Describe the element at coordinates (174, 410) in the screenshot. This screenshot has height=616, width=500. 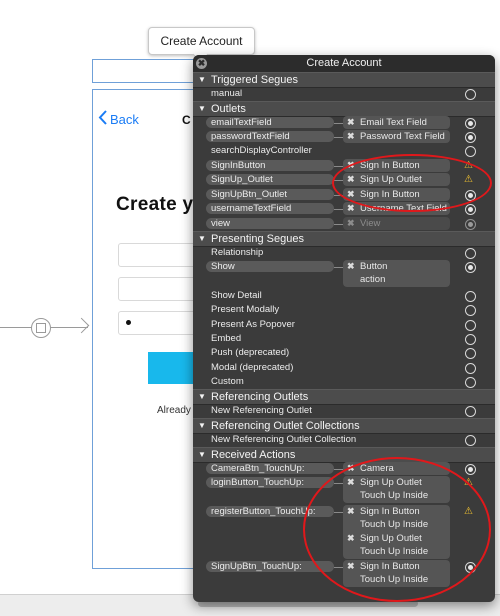
I see `already-have-account-text: Already` at that location.